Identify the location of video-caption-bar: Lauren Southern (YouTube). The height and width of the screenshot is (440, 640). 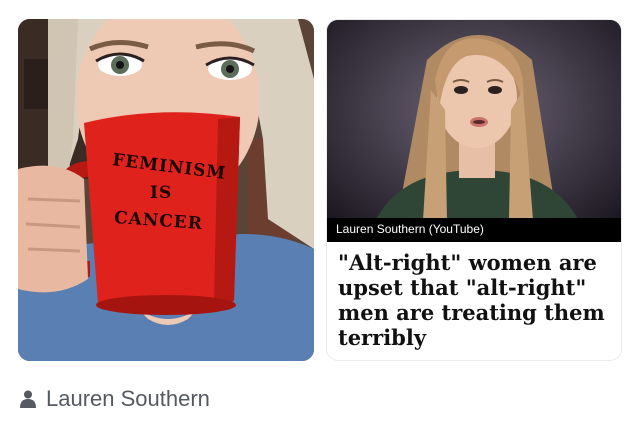
(474, 230).